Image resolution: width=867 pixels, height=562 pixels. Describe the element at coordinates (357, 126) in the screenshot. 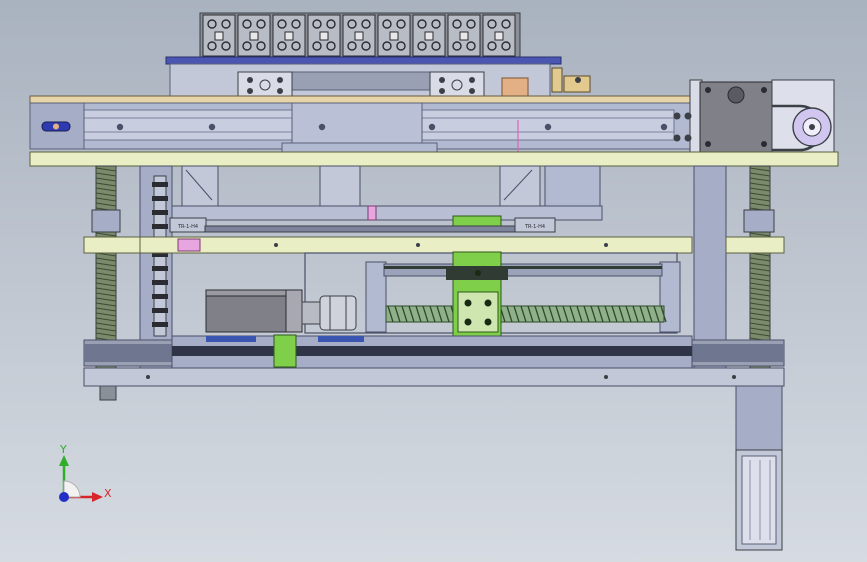

I see `rail-slider` at that location.